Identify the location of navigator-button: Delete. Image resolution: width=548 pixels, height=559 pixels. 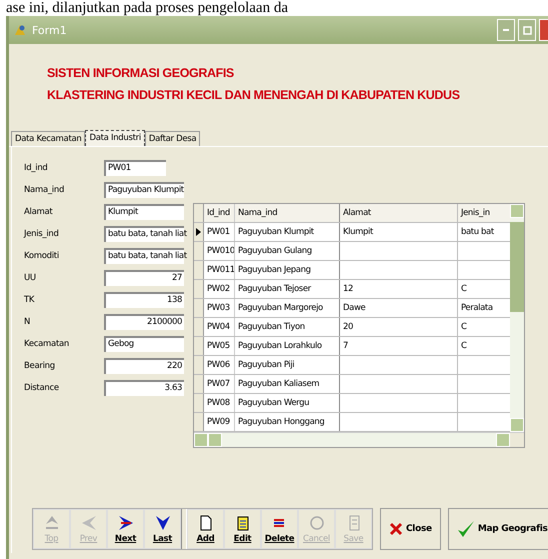
(279, 529).